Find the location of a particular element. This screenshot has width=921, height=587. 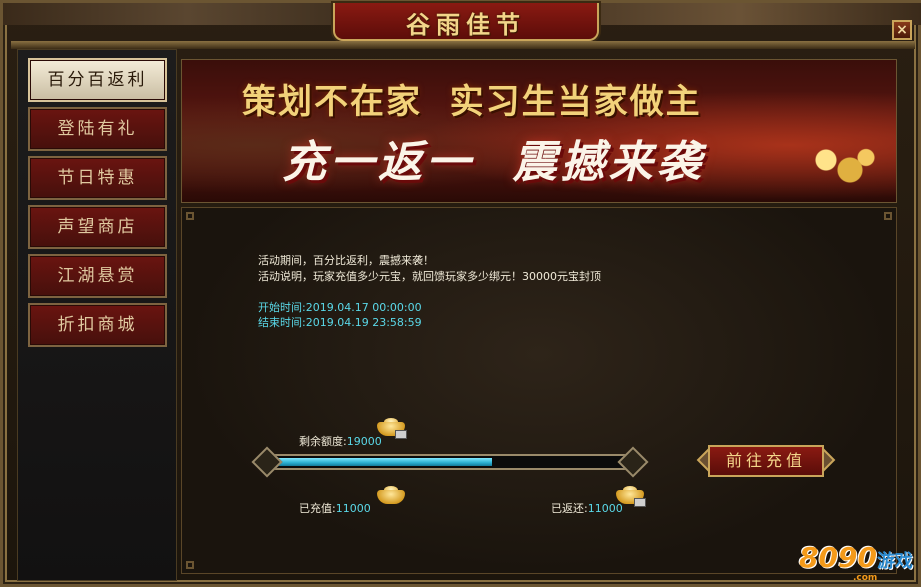

sidebar-item-discount-mall: 折扣商城 is located at coordinates (97, 325).